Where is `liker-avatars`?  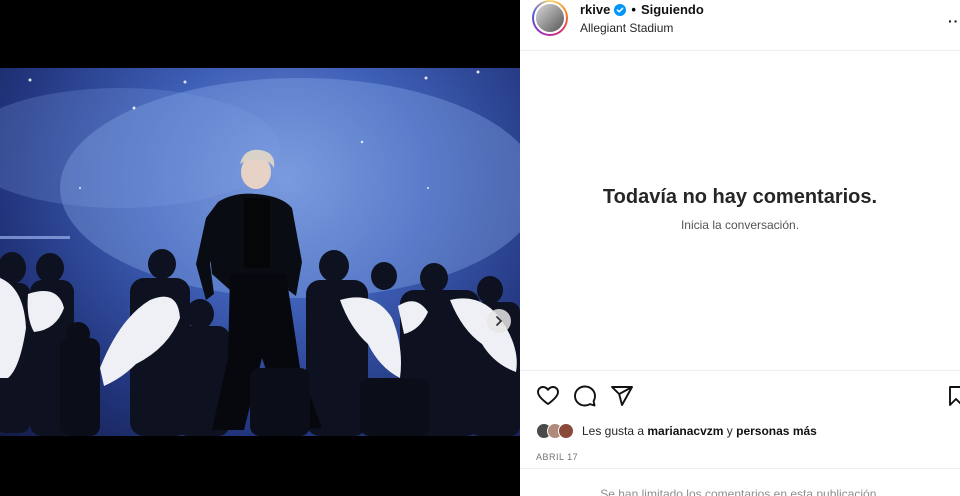
liker-avatars is located at coordinates (555, 431).